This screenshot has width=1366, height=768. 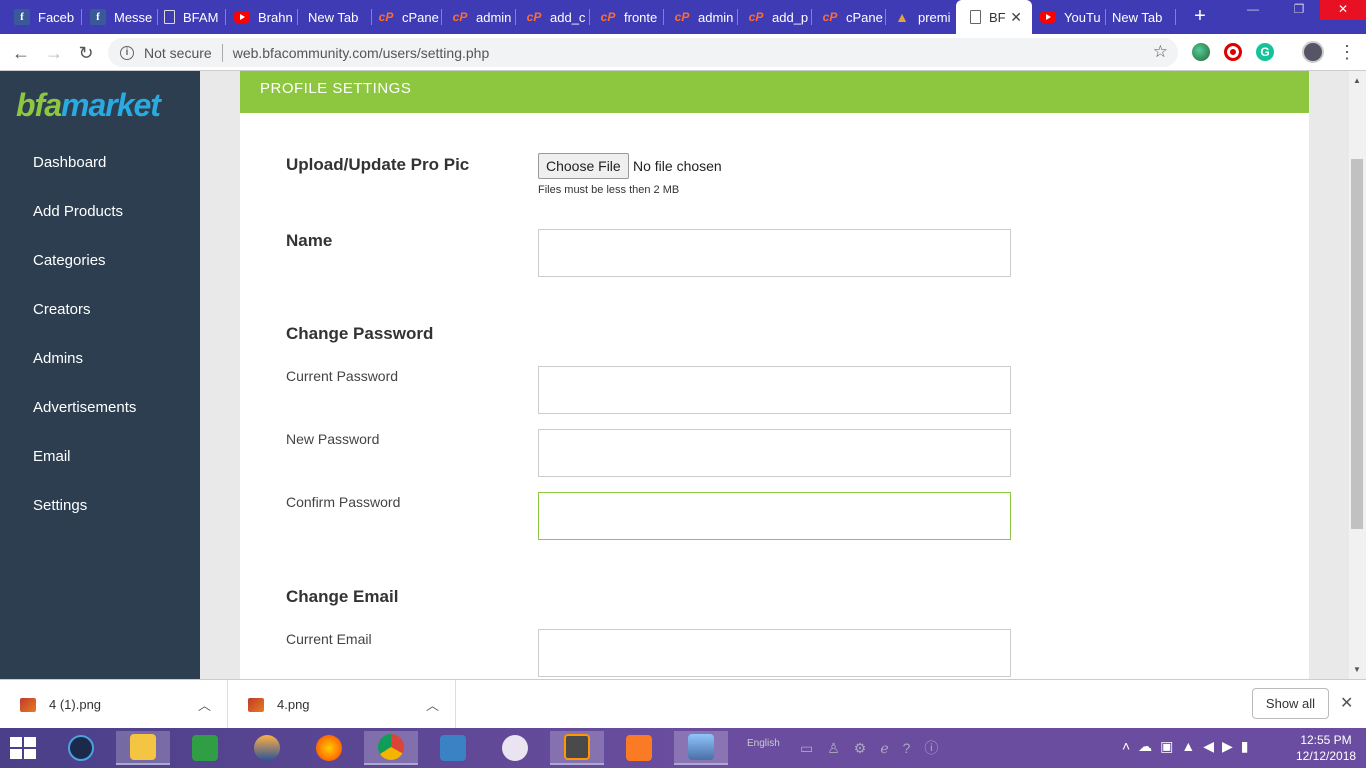 What do you see at coordinates (677, 166) in the screenshot?
I see `file-status-text: No file chosen` at bounding box center [677, 166].